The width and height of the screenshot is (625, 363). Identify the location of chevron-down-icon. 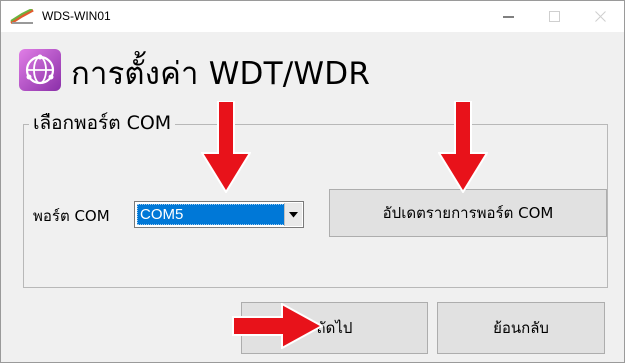
(293, 214).